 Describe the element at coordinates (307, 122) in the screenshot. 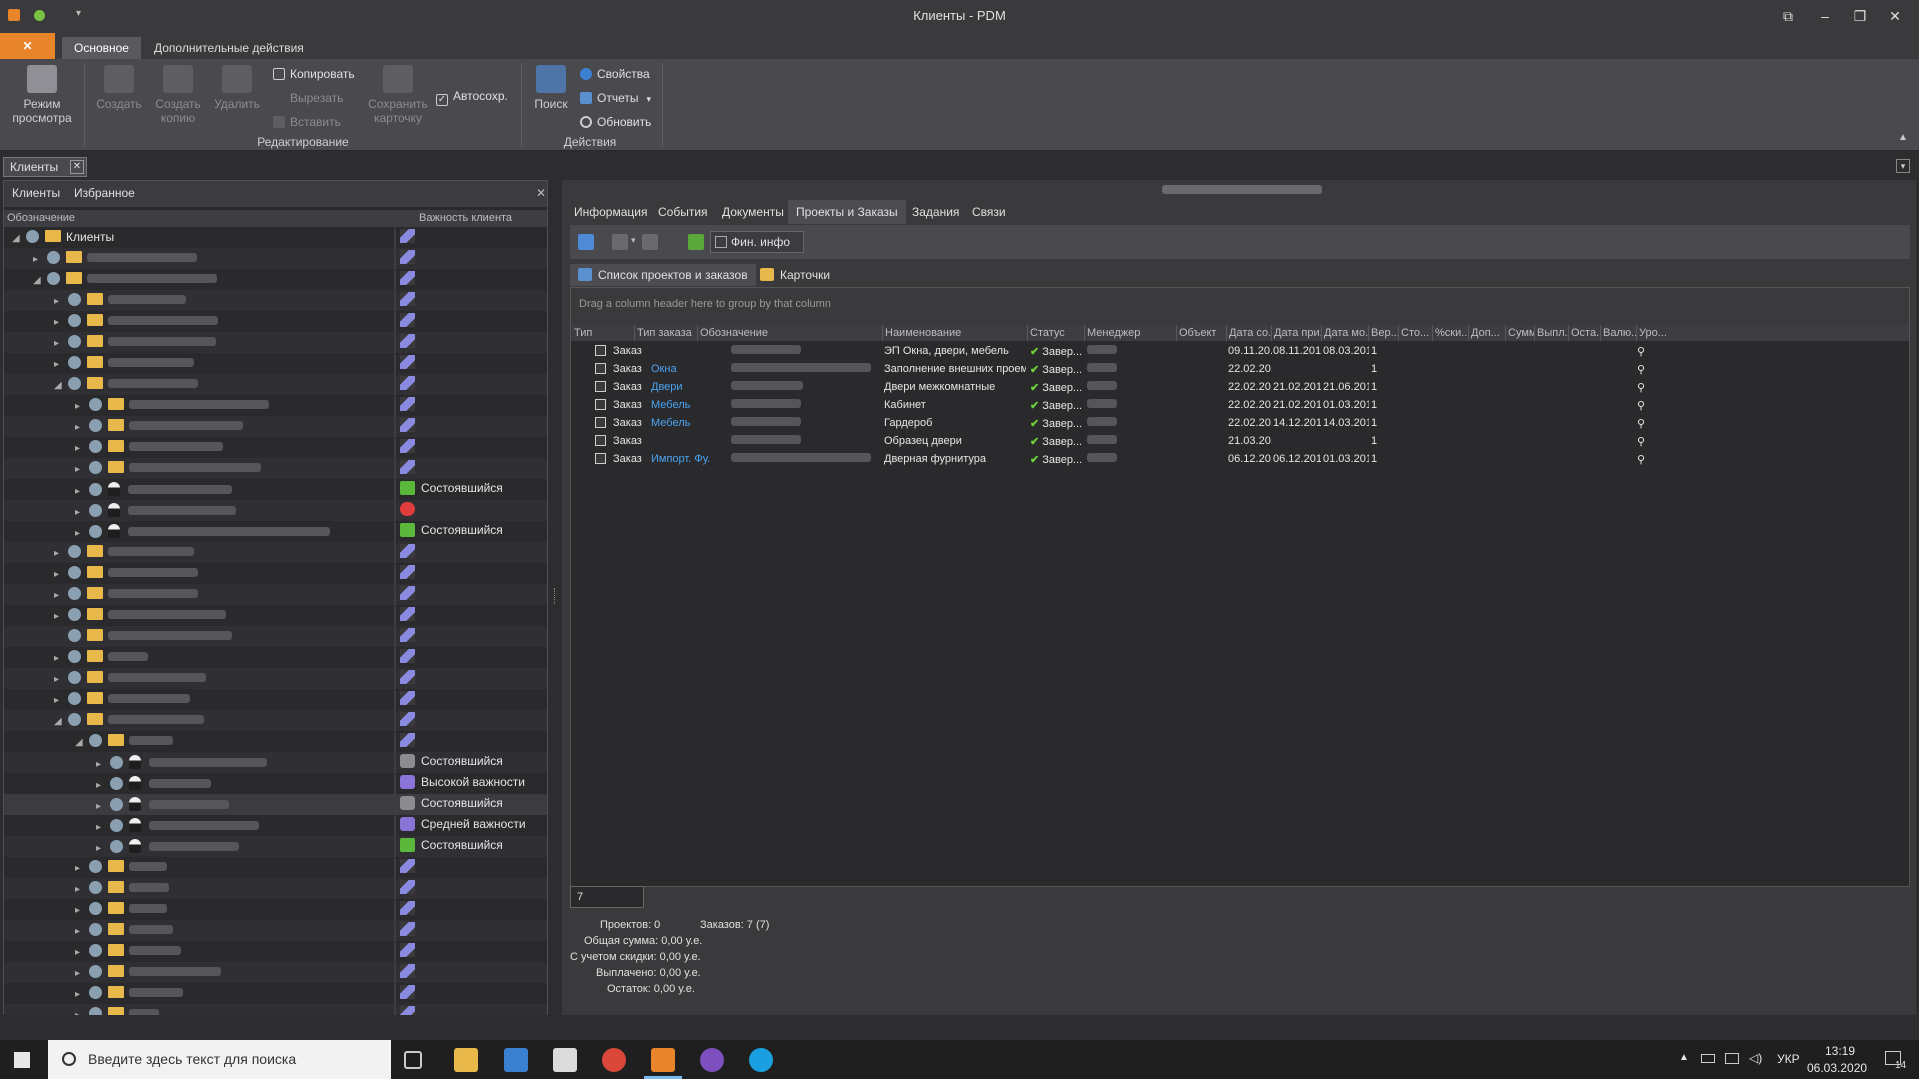

I see `paste-button: Вставить` at that location.